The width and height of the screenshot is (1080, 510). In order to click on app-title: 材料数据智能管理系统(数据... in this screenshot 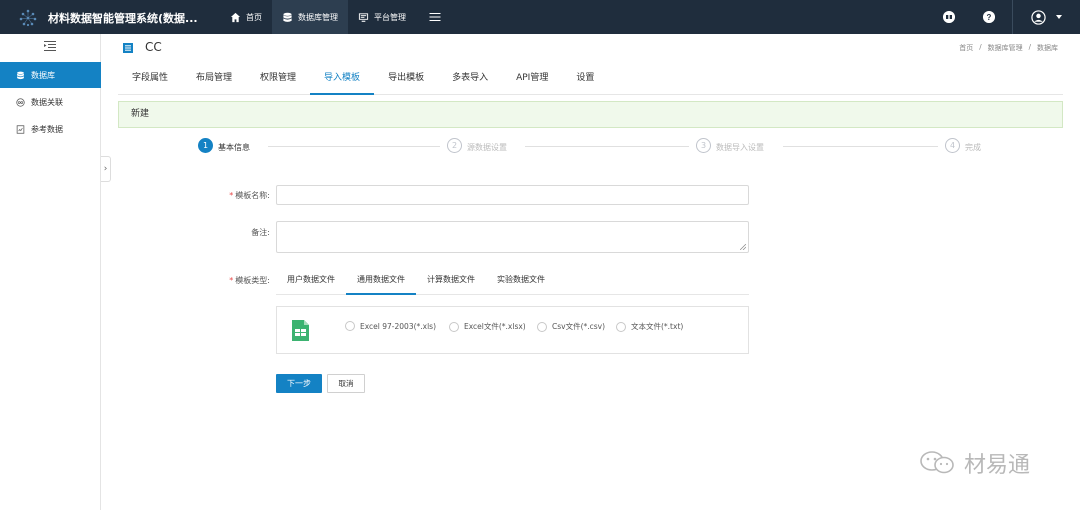, I will do `click(123, 18)`.